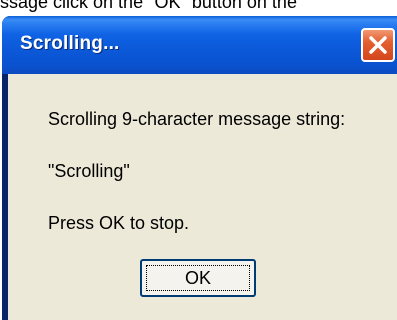 The image size is (397, 320). Describe the element at coordinates (89, 171) in the screenshot. I see `message-line-2: "Scrolling"` at that location.